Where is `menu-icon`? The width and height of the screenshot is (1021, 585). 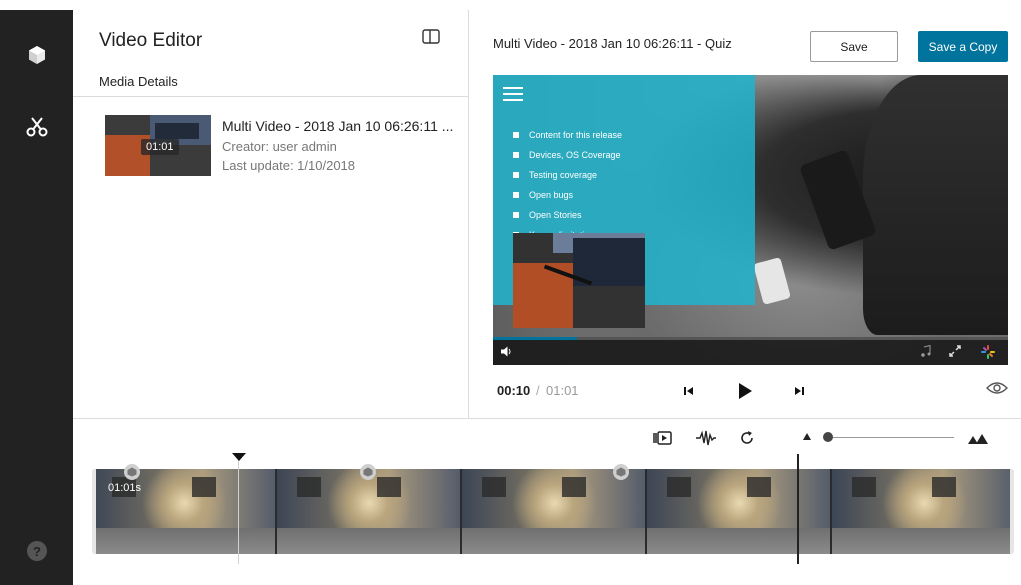 menu-icon is located at coordinates (513, 94).